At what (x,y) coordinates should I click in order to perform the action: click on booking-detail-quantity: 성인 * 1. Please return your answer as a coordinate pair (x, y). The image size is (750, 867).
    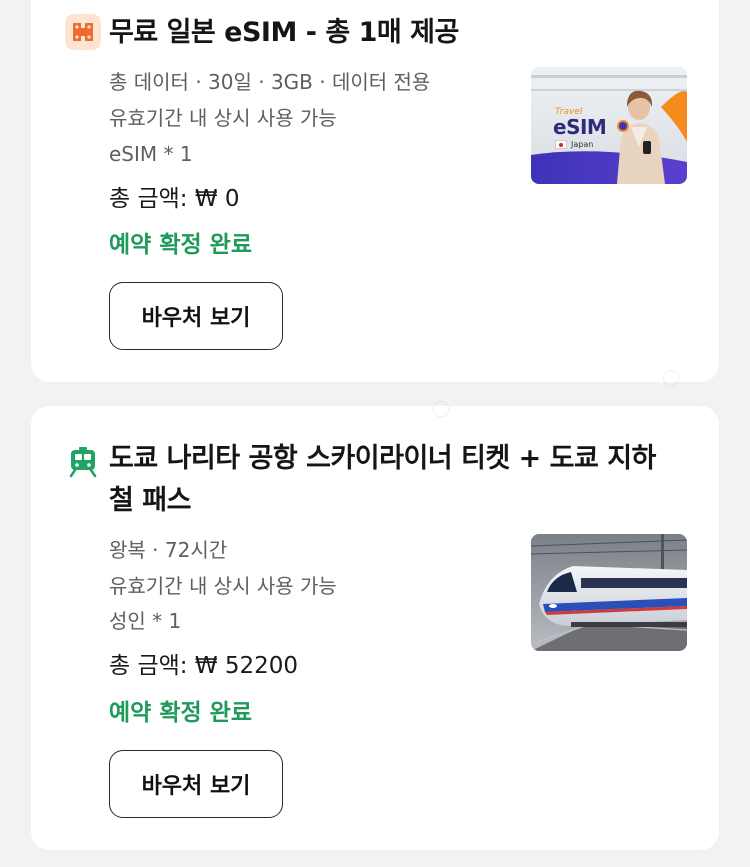
    Looking at the image, I should click on (145, 621).